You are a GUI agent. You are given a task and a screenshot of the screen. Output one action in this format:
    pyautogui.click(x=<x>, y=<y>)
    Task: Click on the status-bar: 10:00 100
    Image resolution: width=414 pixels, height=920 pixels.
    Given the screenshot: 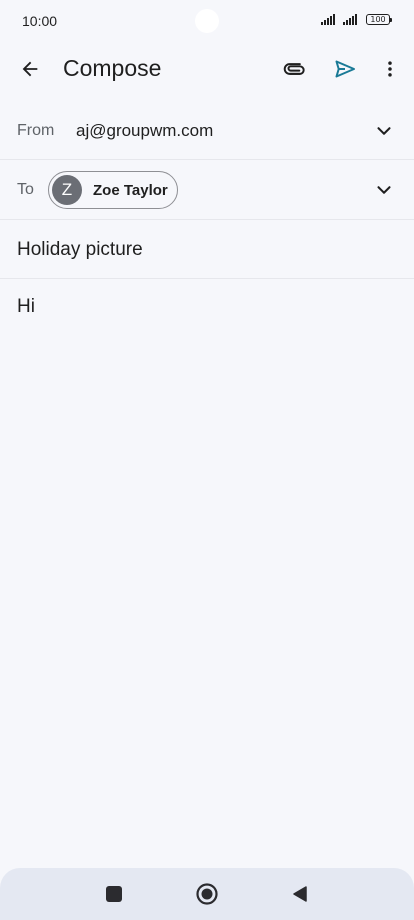 What is the action you would take?
    pyautogui.click(x=207, y=21)
    